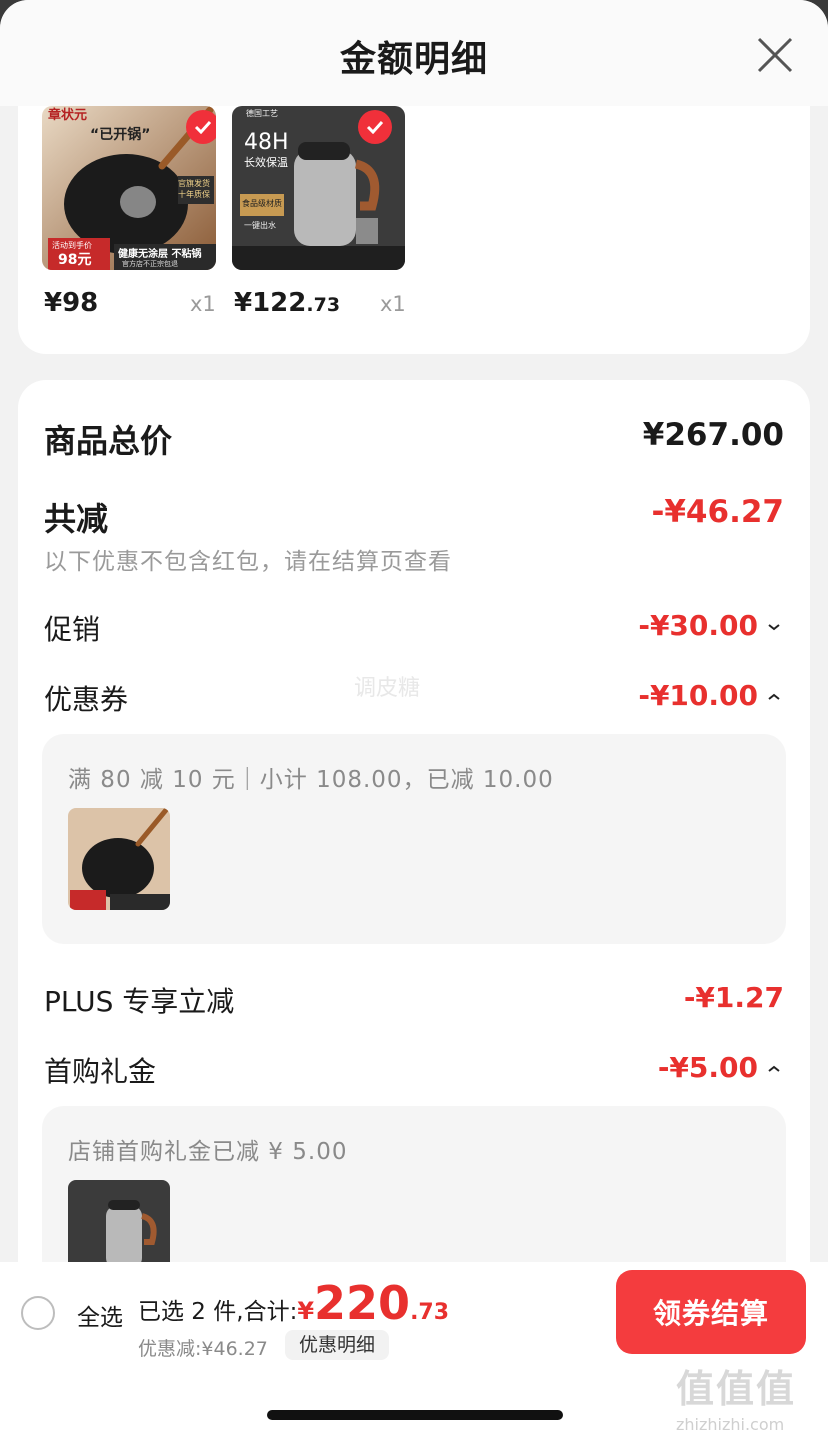 The image size is (828, 1436). Describe the element at coordinates (139, 1001) in the screenshot. I see `plus-discount-label: PLUS 专享立减` at that location.